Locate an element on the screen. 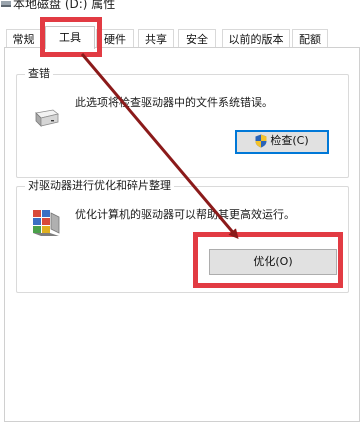 This screenshot has height=422, width=364. optimize-button: 优化(O) is located at coordinates (273, 262).